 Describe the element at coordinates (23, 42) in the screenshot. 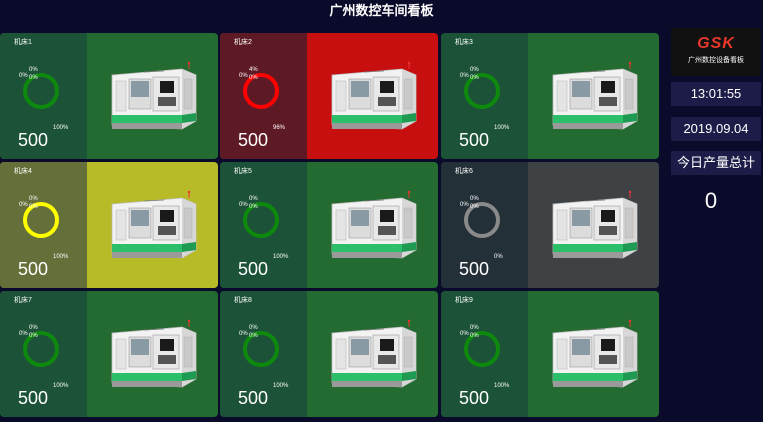

I see `machine-name: 机床1` at that location.